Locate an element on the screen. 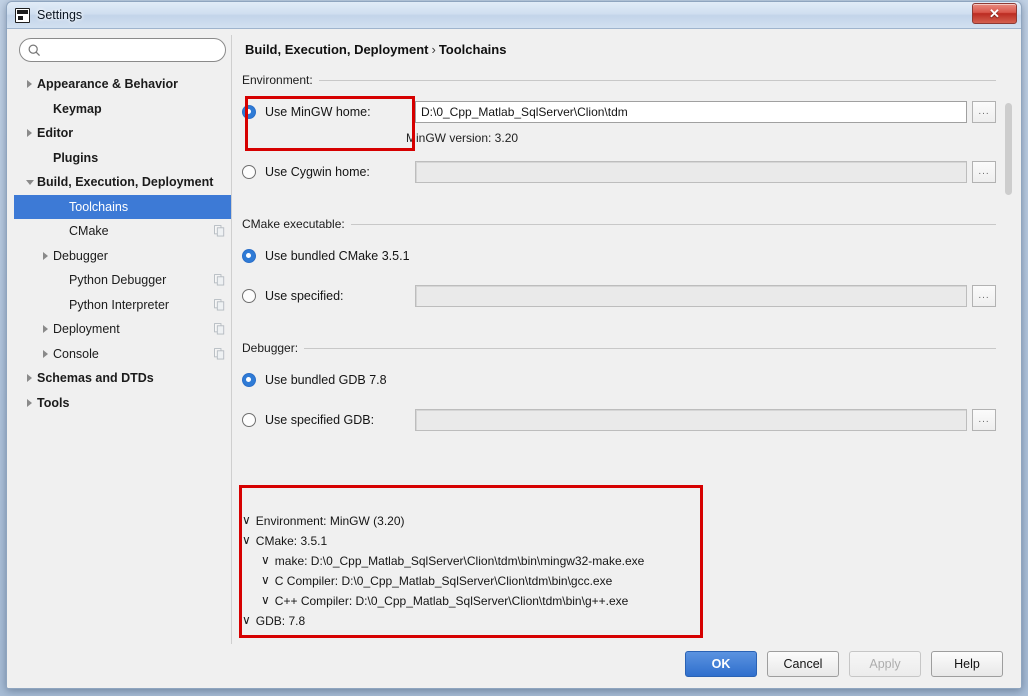 The height and width of the screenshot is (696, 1028). use-cygwin-home-label: Use Cygwin home: is located at coordinates (317, 172).